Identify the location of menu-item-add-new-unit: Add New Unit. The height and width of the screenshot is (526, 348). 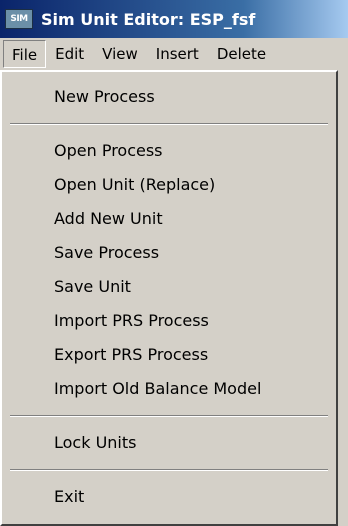
(169, 219).